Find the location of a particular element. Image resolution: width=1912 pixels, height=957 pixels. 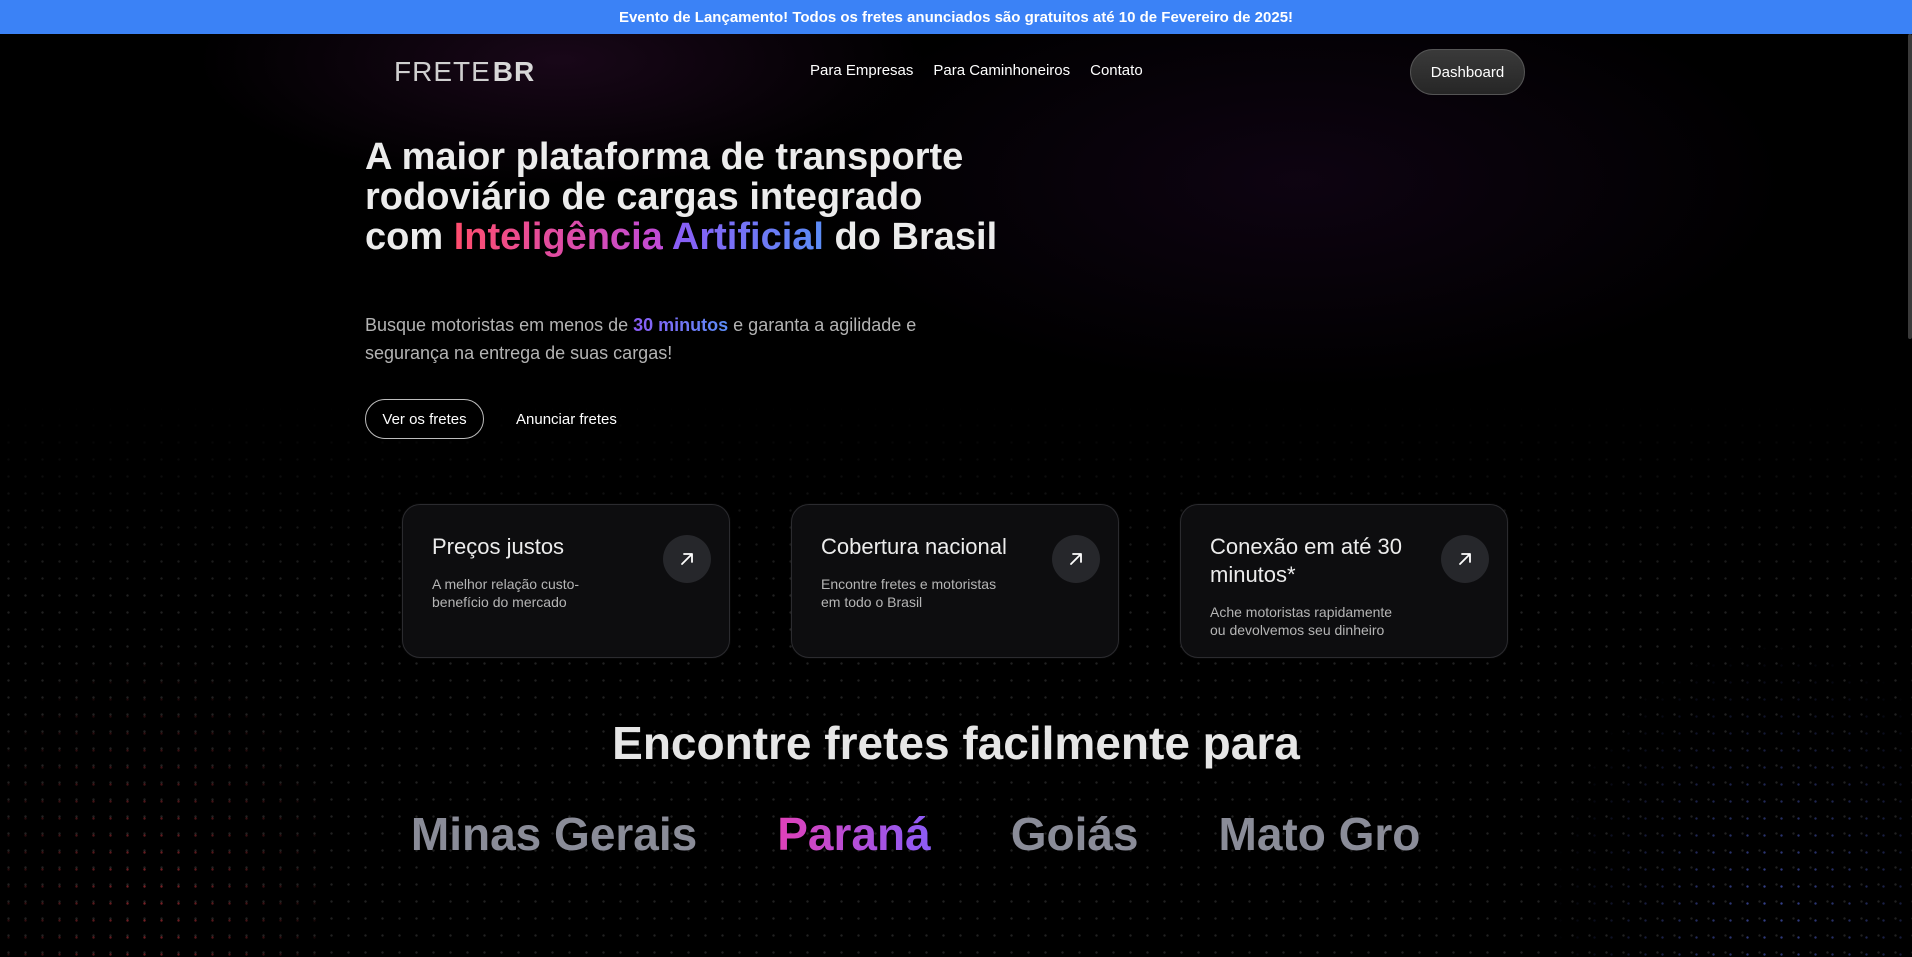

states-marquee-track: ul Minas Gerais Paraná Goiás Mato Gro is located at coordinates (893, 834).